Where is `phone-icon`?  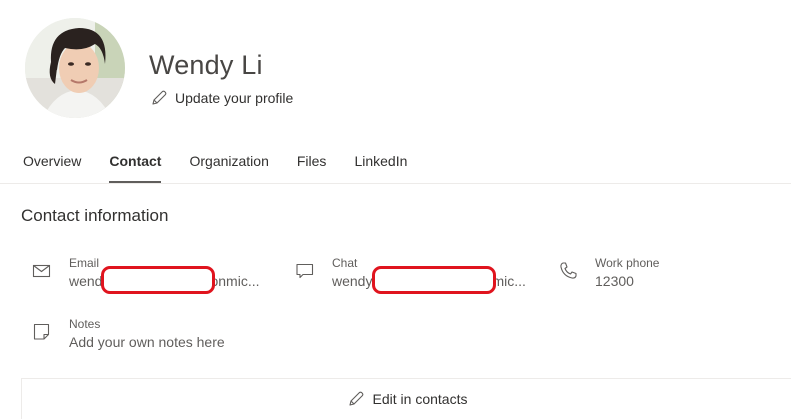
phone-icon is located at coordinates (568, 270).